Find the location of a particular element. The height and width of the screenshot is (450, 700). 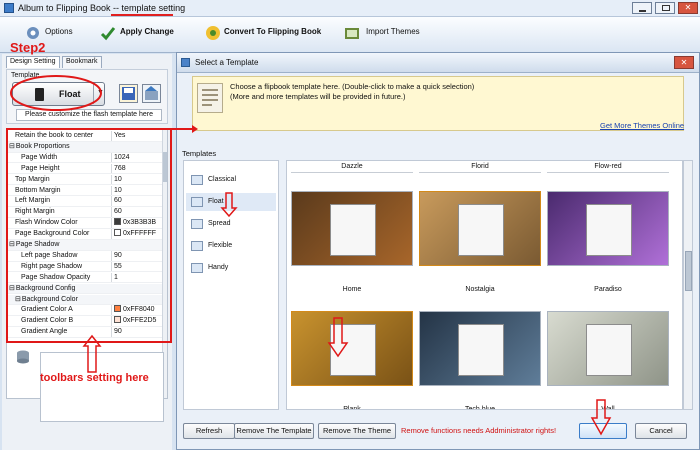

float-circle-annotation is located at coordinates (56, 93).